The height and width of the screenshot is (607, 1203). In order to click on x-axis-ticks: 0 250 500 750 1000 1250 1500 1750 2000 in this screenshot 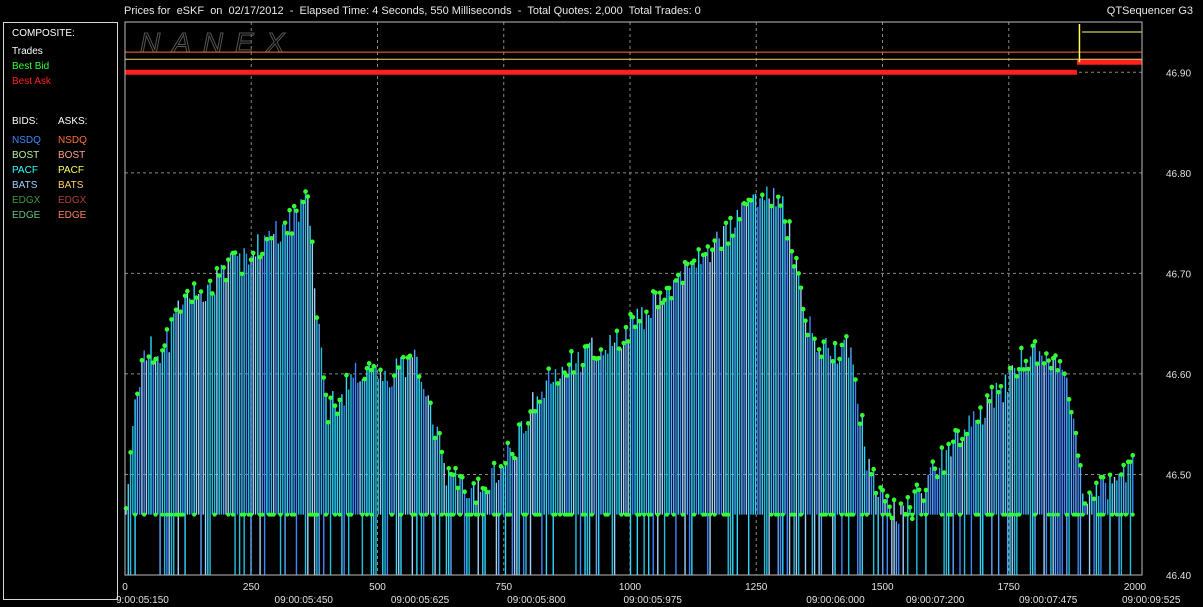, I will do `click(634, 587)`.